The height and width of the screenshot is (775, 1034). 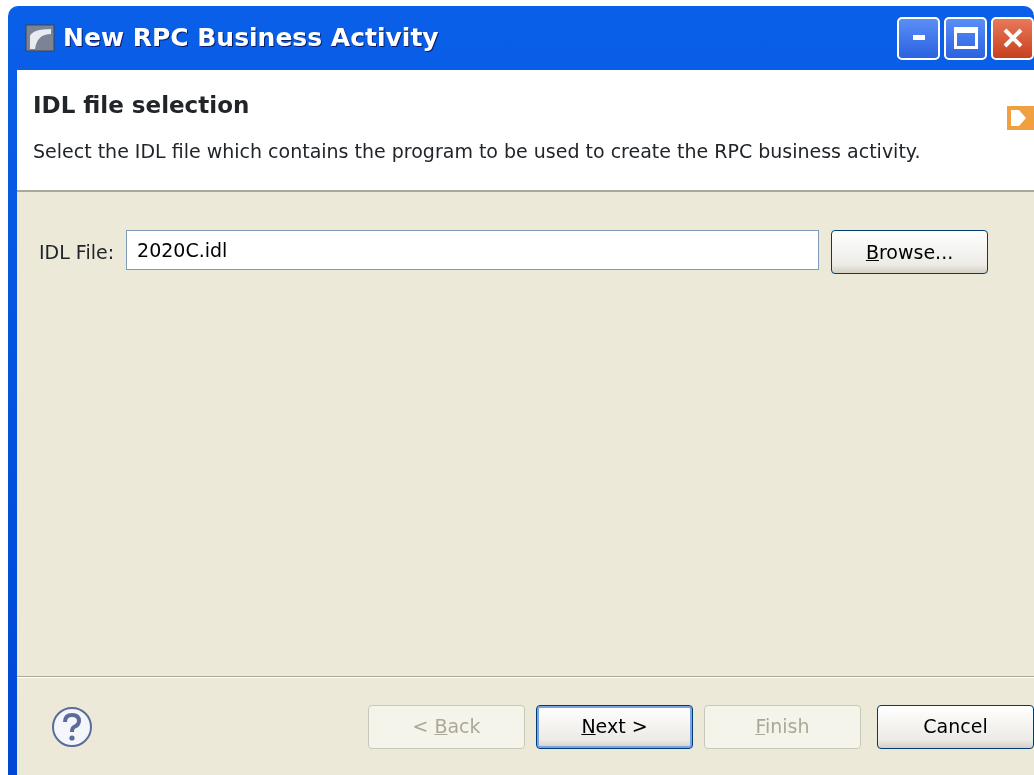 I want to click on minimize-button, so click(x=918, y=38).